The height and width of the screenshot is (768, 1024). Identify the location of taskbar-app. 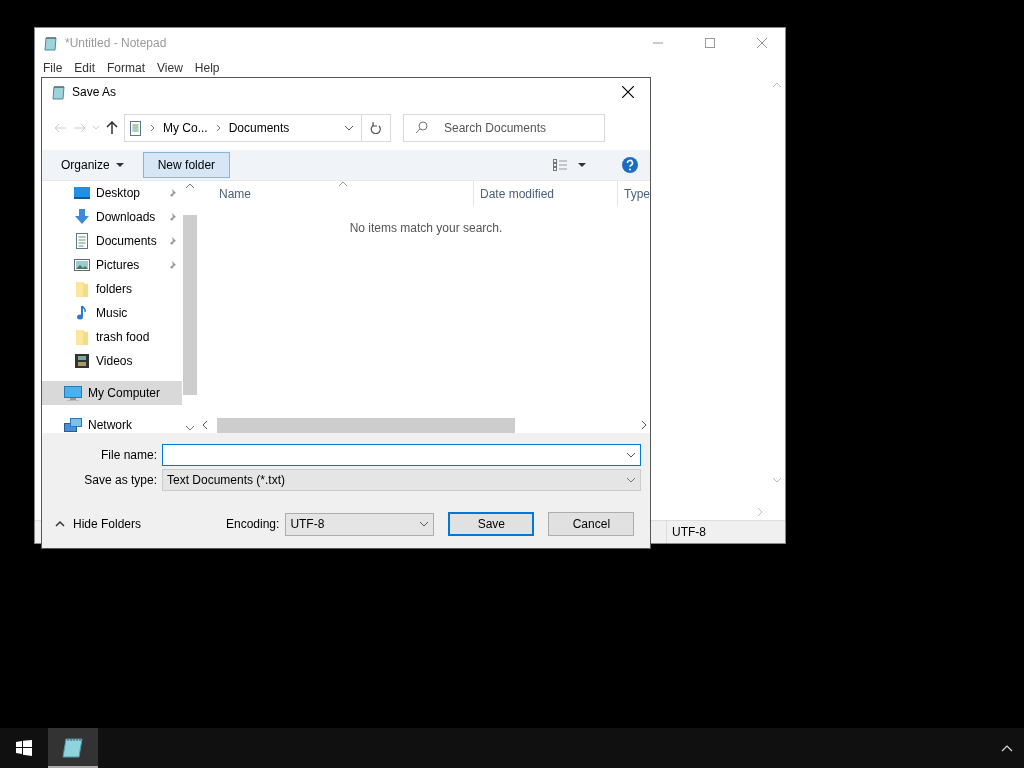
(73, 748).